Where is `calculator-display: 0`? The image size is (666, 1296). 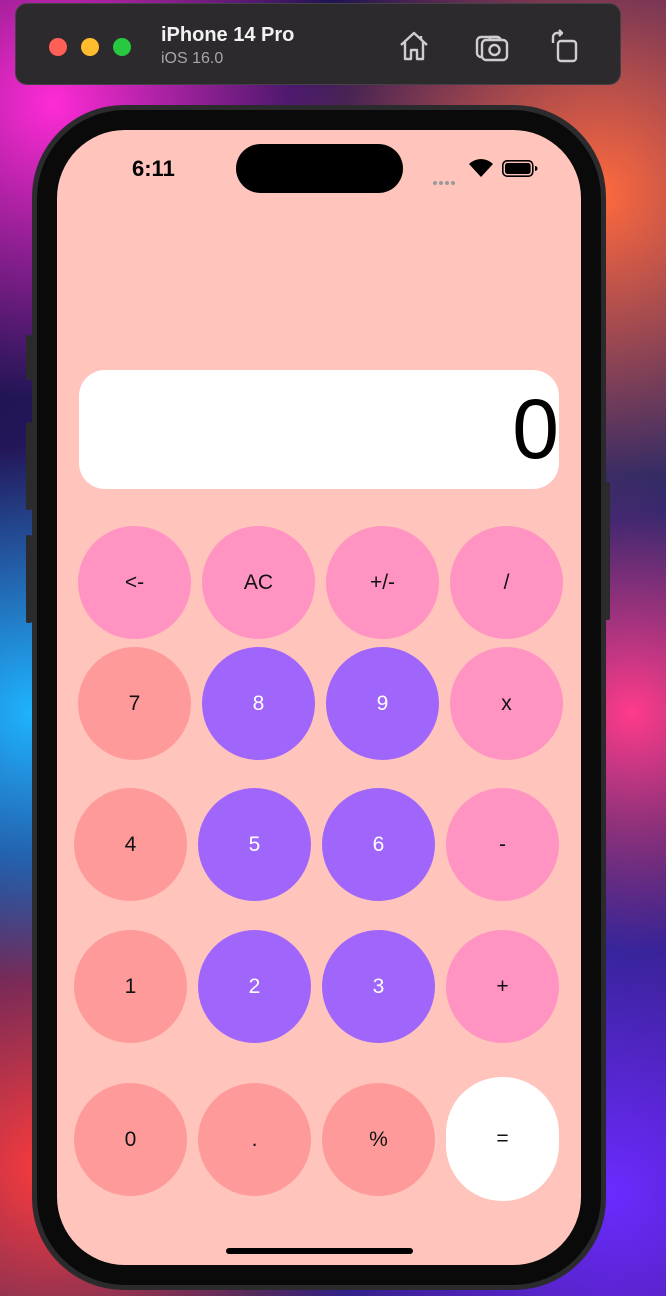 calculator-display: 0 is located at coordinates (319, 429).